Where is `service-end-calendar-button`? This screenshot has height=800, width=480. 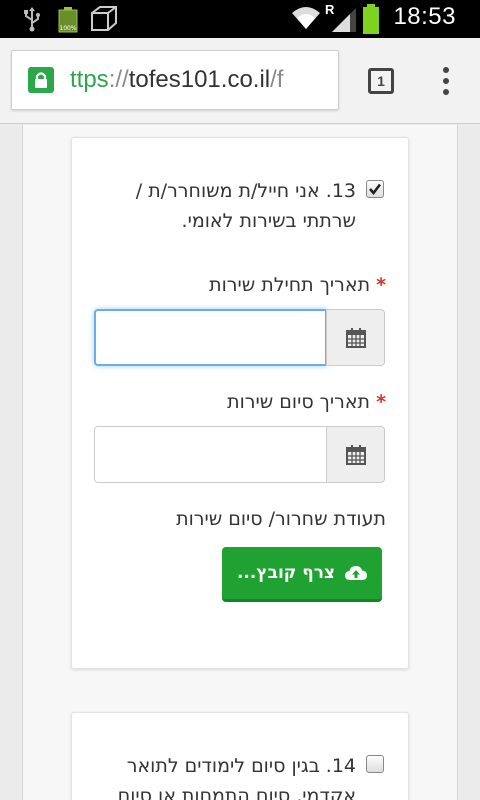
service-end-calendar-button is located at coordinates (355, 454).